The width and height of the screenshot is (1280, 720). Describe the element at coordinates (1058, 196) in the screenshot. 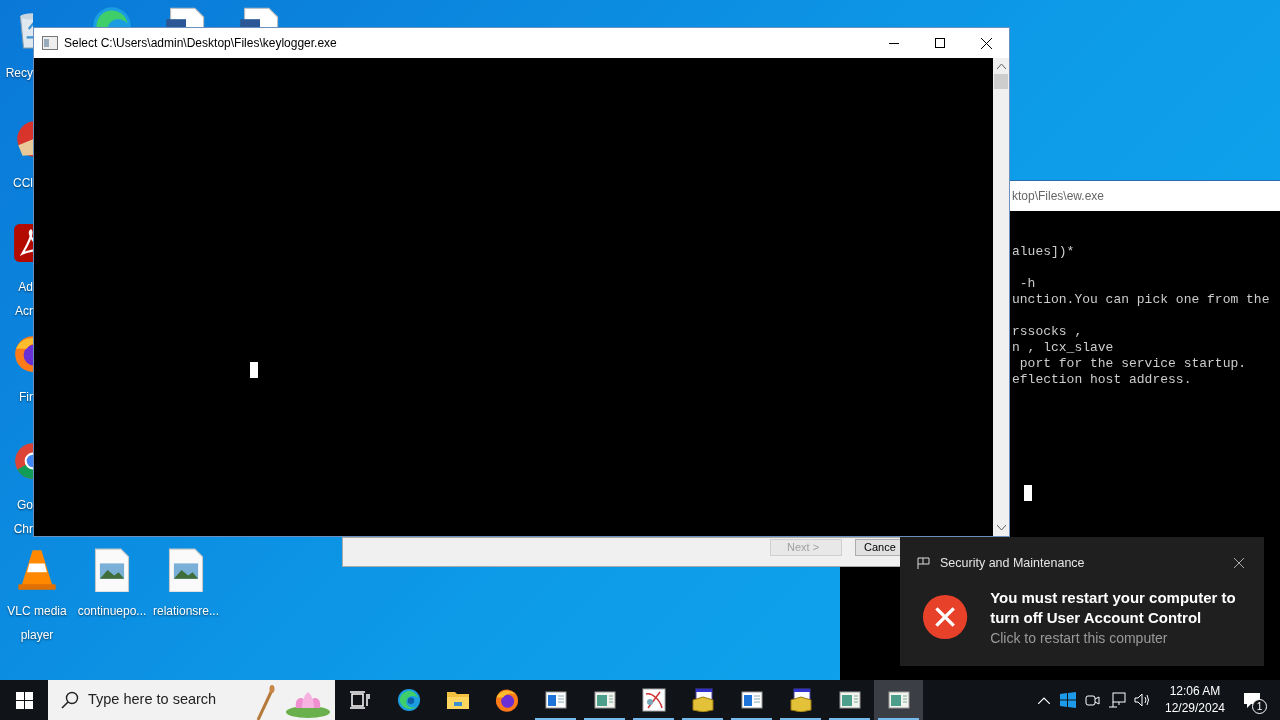

I see `window-title: ktop\Files\ew.exe` at that location.